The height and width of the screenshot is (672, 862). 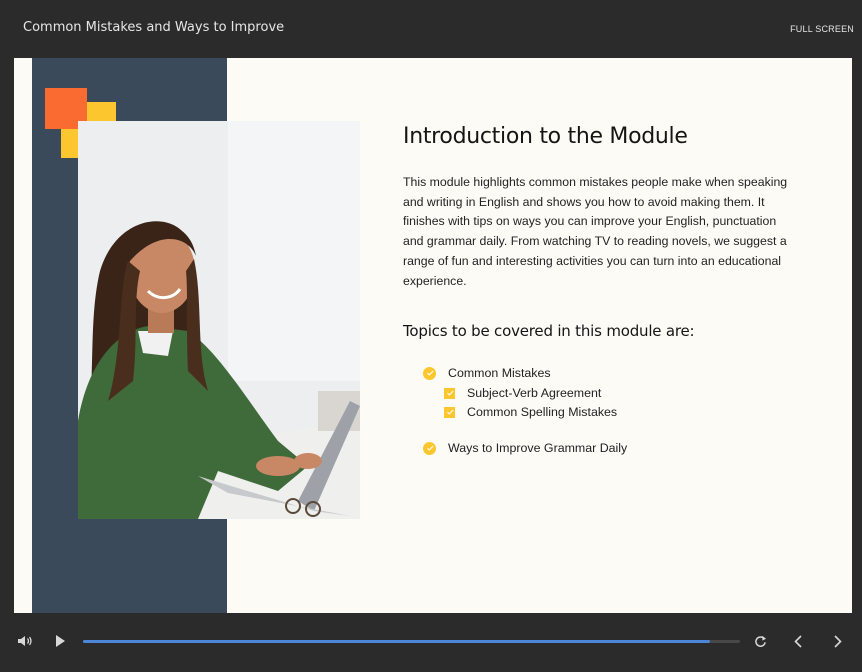 I want to click on progress-bar, so click(x=411, y=641).